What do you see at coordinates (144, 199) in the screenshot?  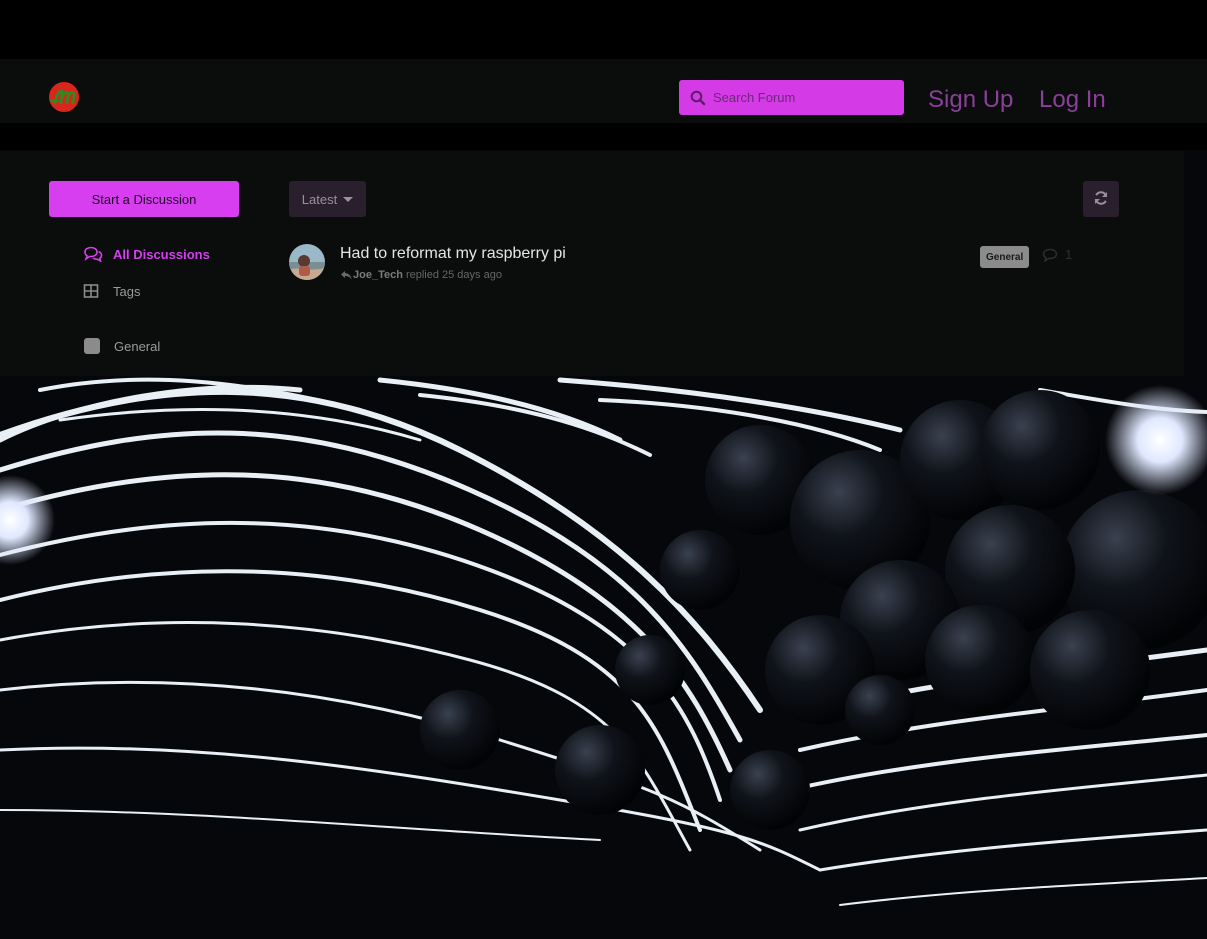 I see `start-discussion-button: Start a Discussion` at bounding box center [144, 199].